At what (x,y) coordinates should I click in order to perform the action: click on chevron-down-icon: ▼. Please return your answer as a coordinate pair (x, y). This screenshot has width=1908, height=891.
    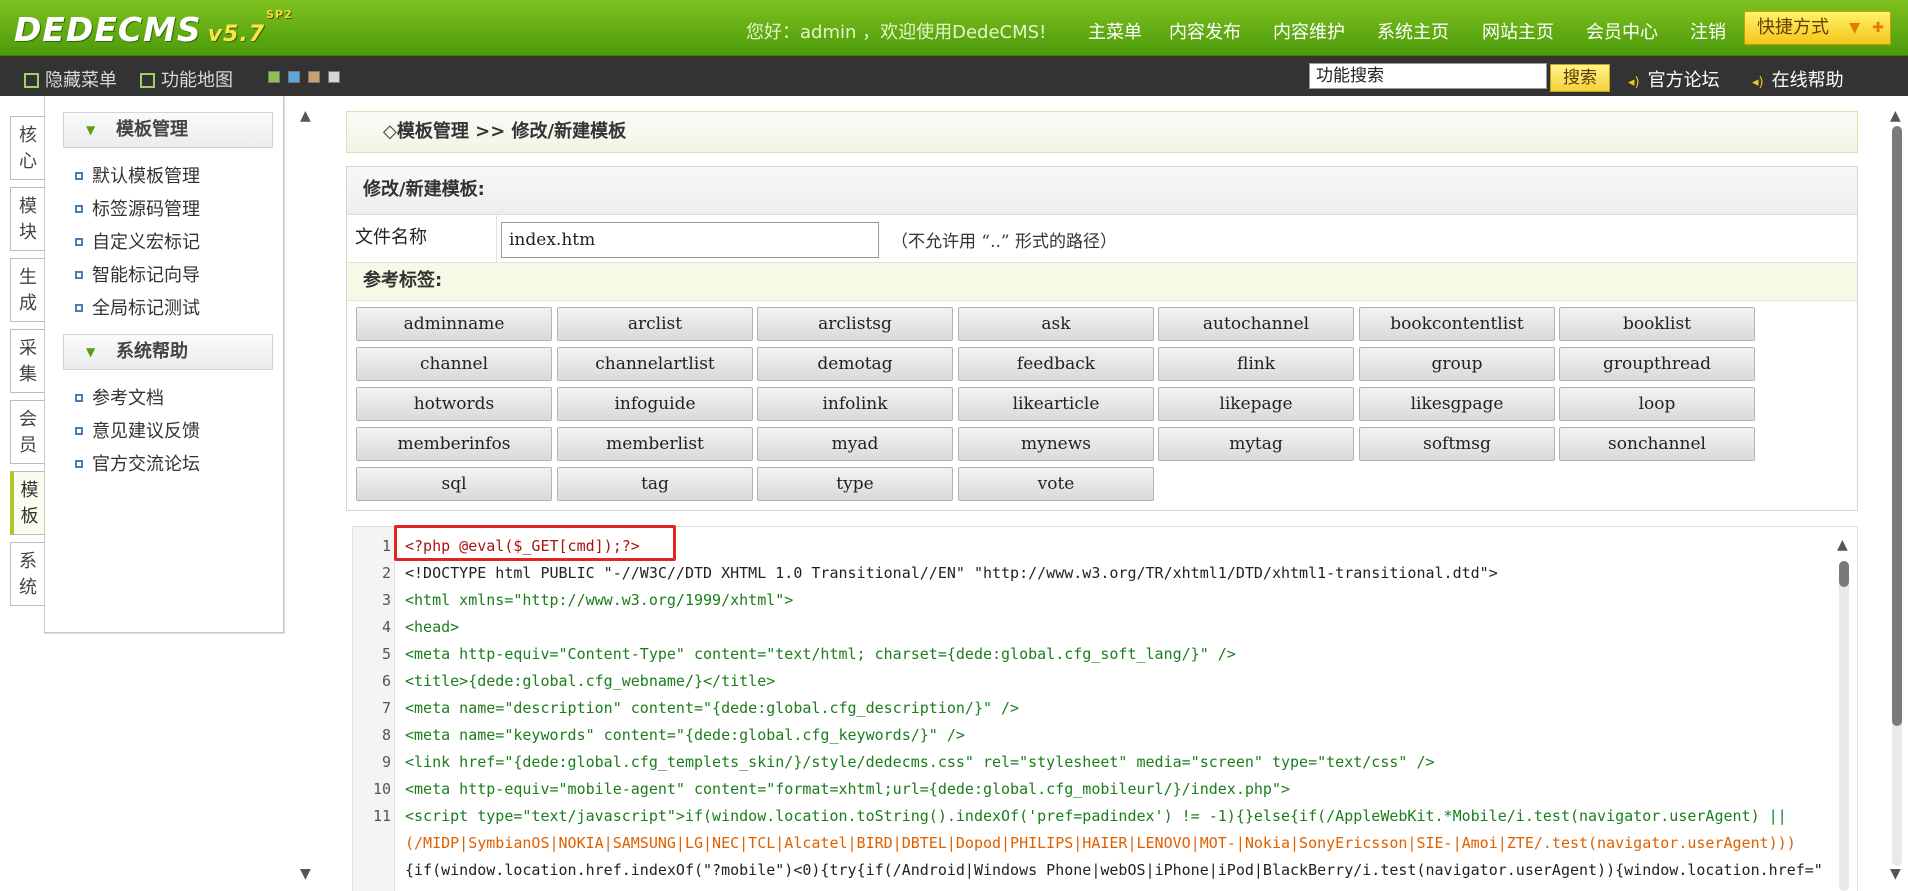
    Looking at the image, I should click on (1854, 28).